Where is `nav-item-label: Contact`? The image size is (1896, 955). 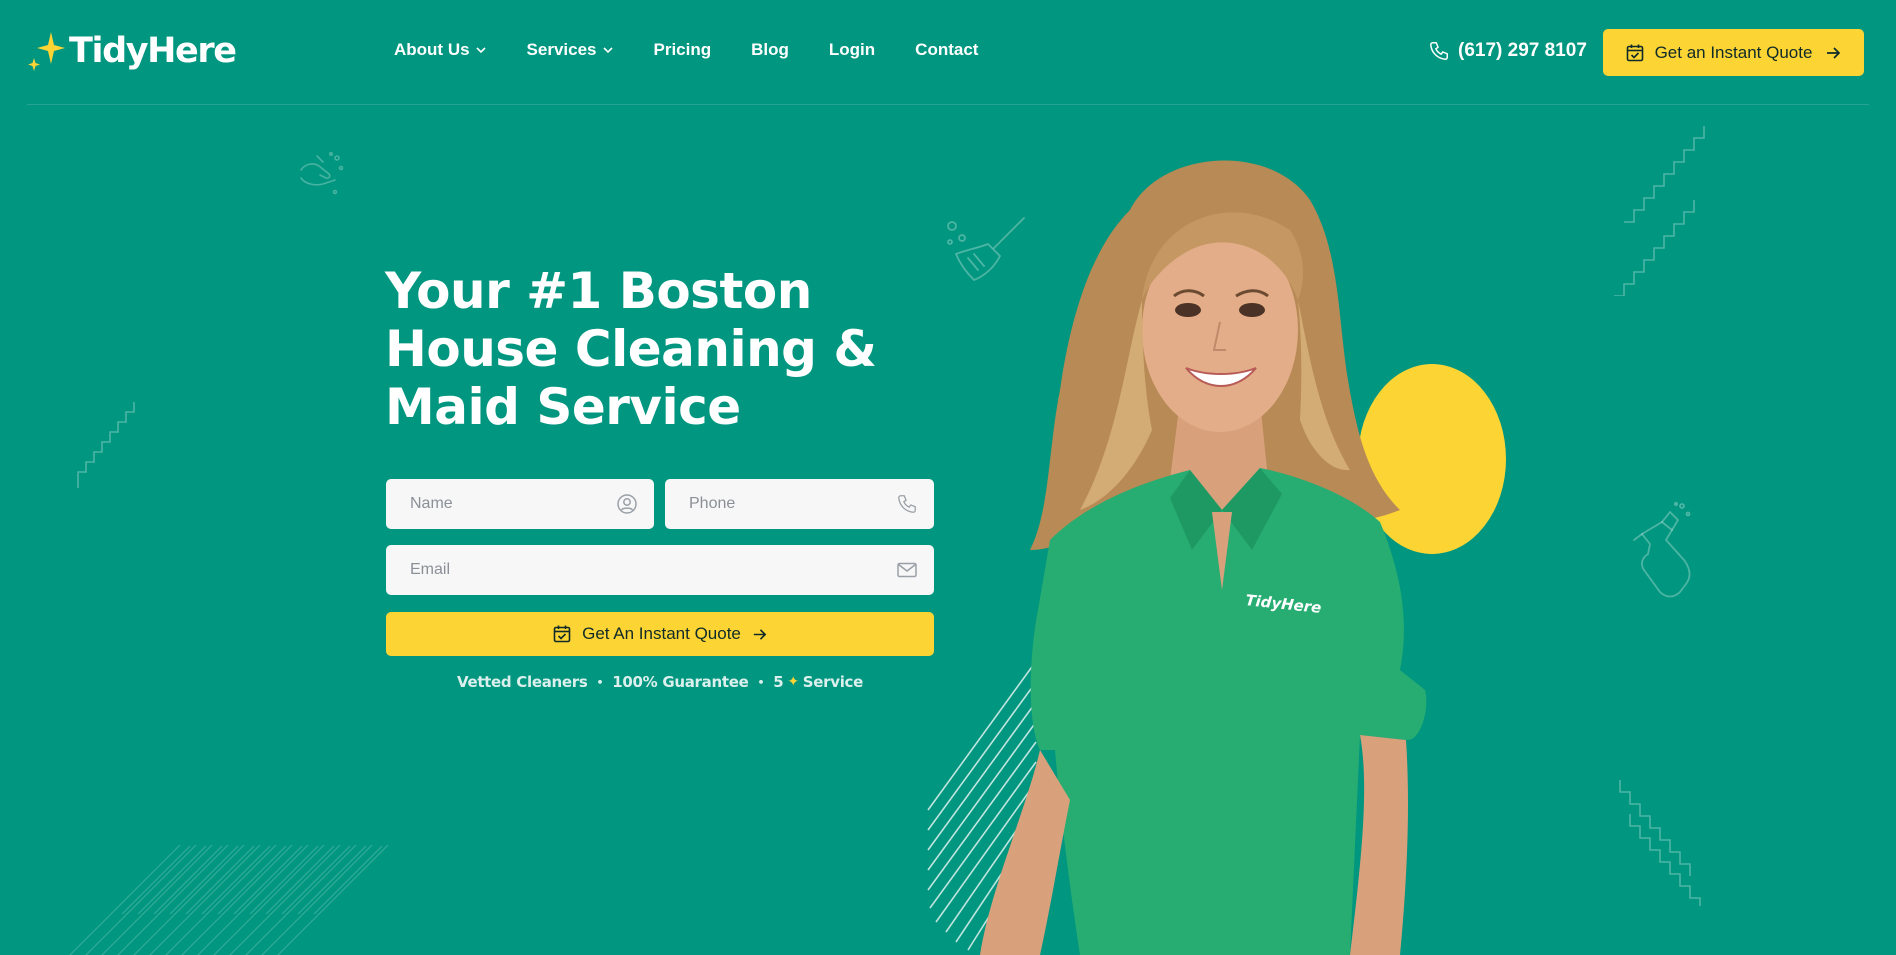 nav-item-label: Contact is located at coordinates (947, 49).